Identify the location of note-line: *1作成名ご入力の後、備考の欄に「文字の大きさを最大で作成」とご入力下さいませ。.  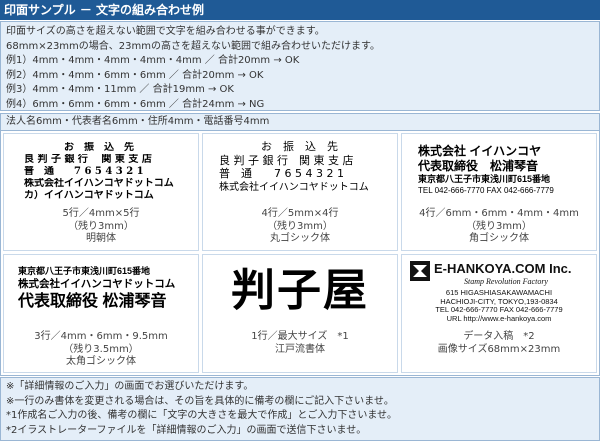
(202, 415).